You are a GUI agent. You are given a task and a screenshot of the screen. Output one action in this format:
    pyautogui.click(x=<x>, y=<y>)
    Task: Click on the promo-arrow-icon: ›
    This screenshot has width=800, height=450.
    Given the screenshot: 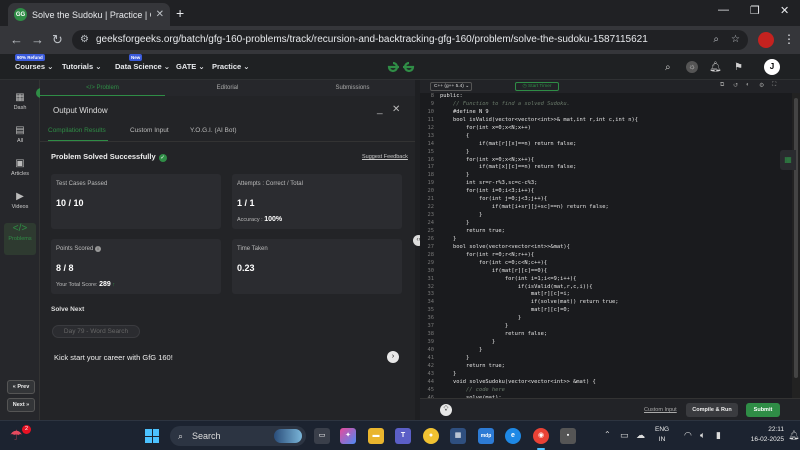 What is the action you would take?
    pyautogui.click(x=393, y=357)
    